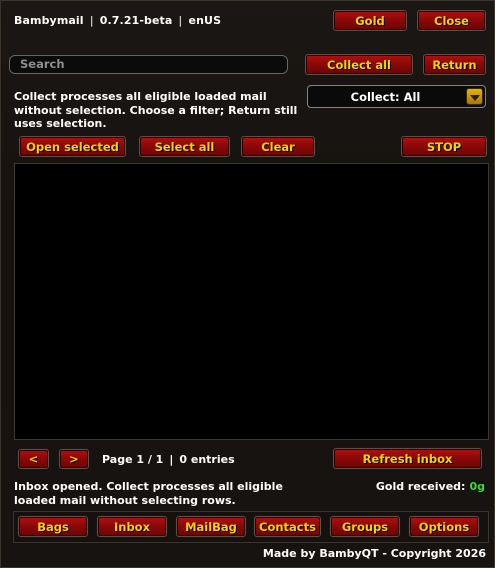 The width and height of the screenshot is (495, 568). I want to click on tab-bags: Bags, so click(53, 526).